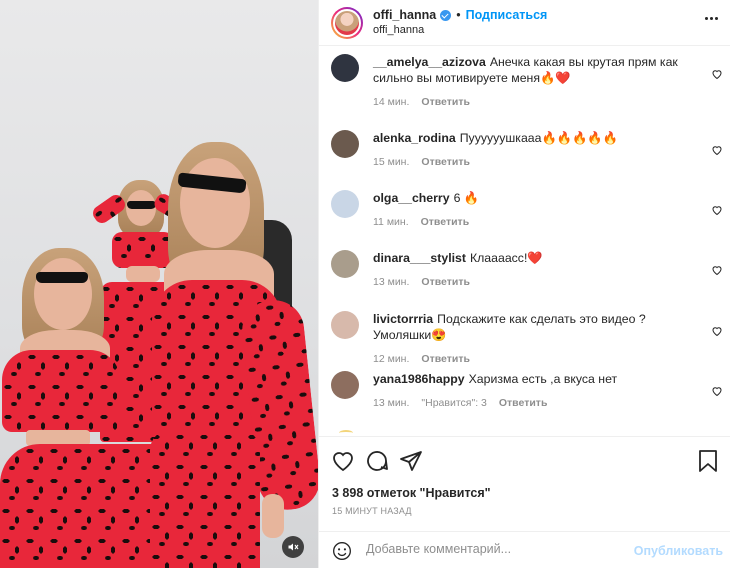 This screenshot has height=568, width=730. What do you see at coordinates (391, 222) in the screenshot?
I see `comment-time: 11 мин.` at bounding box center [391, 222].